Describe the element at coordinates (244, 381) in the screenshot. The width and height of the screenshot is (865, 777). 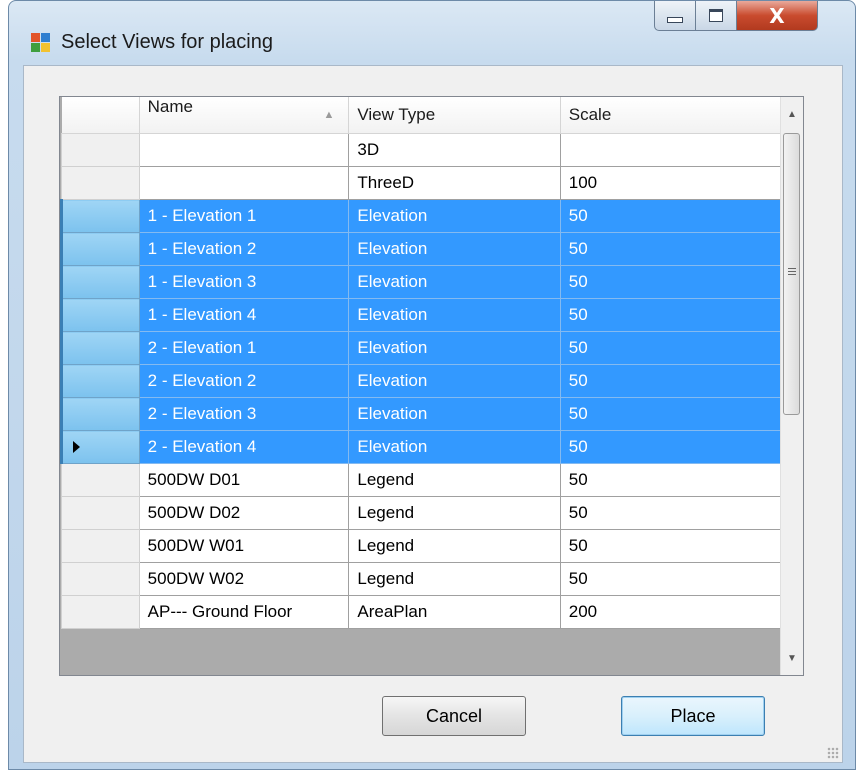
I see `cell-name: 2 - Elevation 2` at that location.